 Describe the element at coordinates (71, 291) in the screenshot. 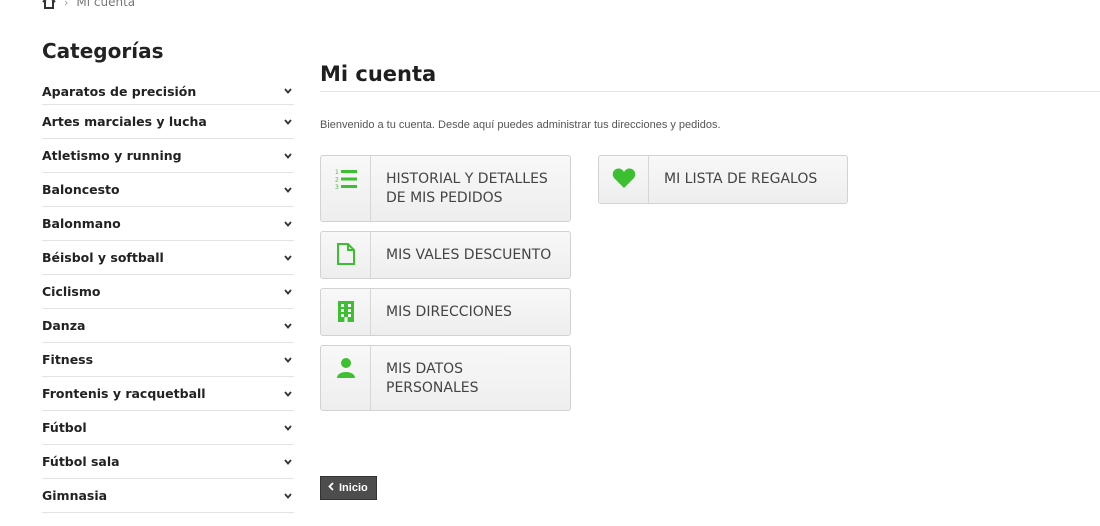

I see `category-label: Ciclismo` at that location.